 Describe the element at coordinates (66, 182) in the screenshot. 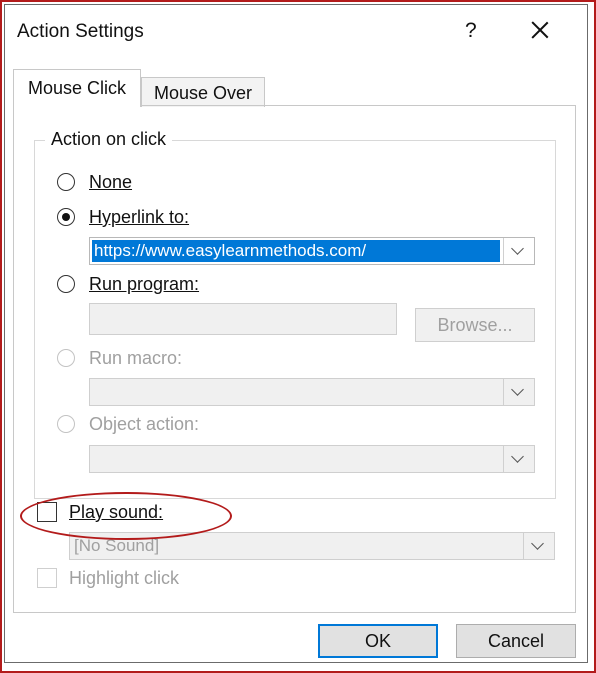

I see `radio-none` at that location.